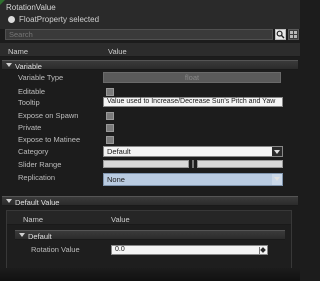  Describe the element at coordinates (150, 50) in the screenshot. I see `column-header: Name Value` at that location.